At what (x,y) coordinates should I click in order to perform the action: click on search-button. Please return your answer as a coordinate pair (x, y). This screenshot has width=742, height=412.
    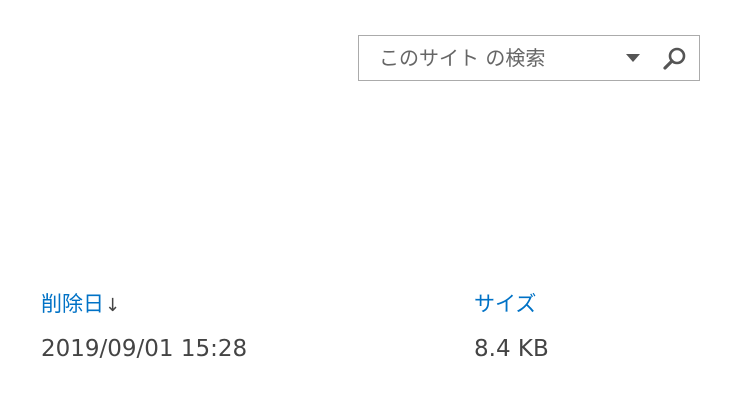
    Looking at the image, I should click on (675, 58).